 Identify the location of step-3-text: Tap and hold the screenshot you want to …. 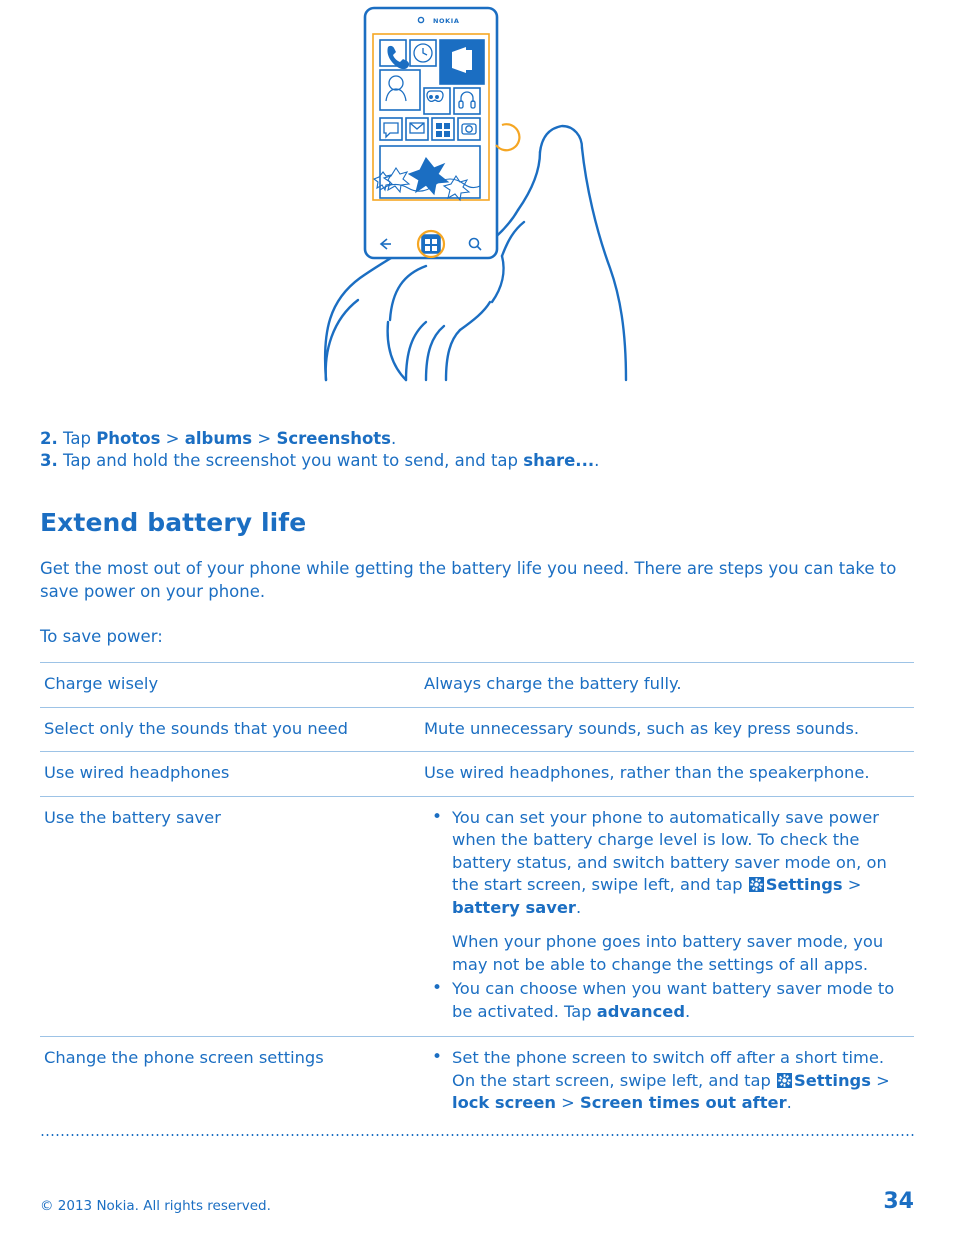
(328, 460).